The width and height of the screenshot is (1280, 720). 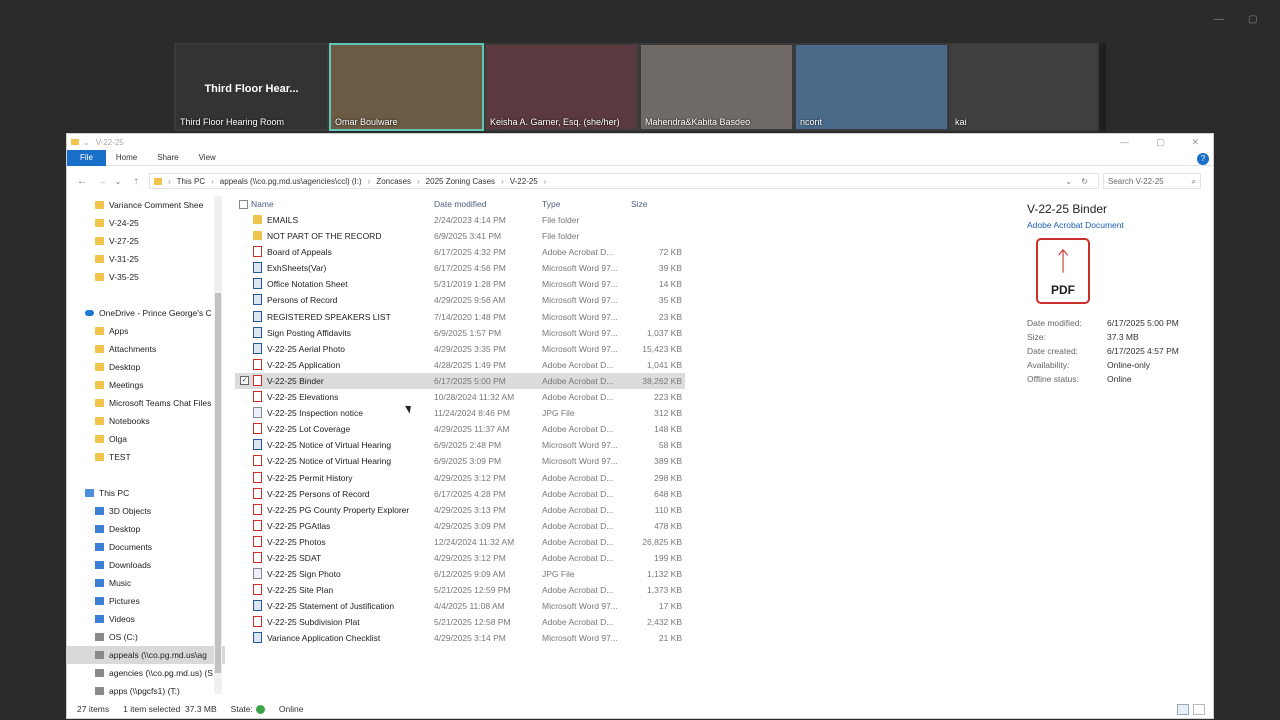 What do you see at coordinates (146, 673) in the screenshot?
I see `nav-item: agencies (\\co.pg.md.us) (S` at bounding box center [146, 673].